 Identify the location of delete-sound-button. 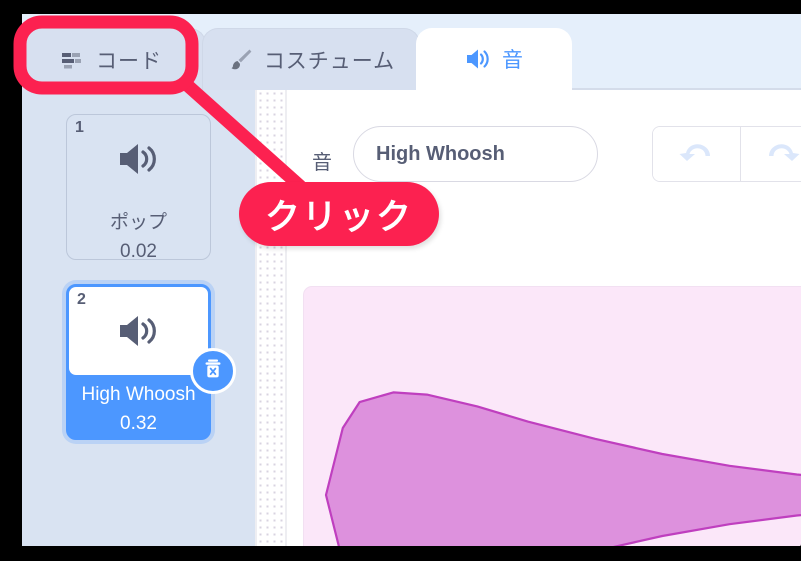
(213, 371).